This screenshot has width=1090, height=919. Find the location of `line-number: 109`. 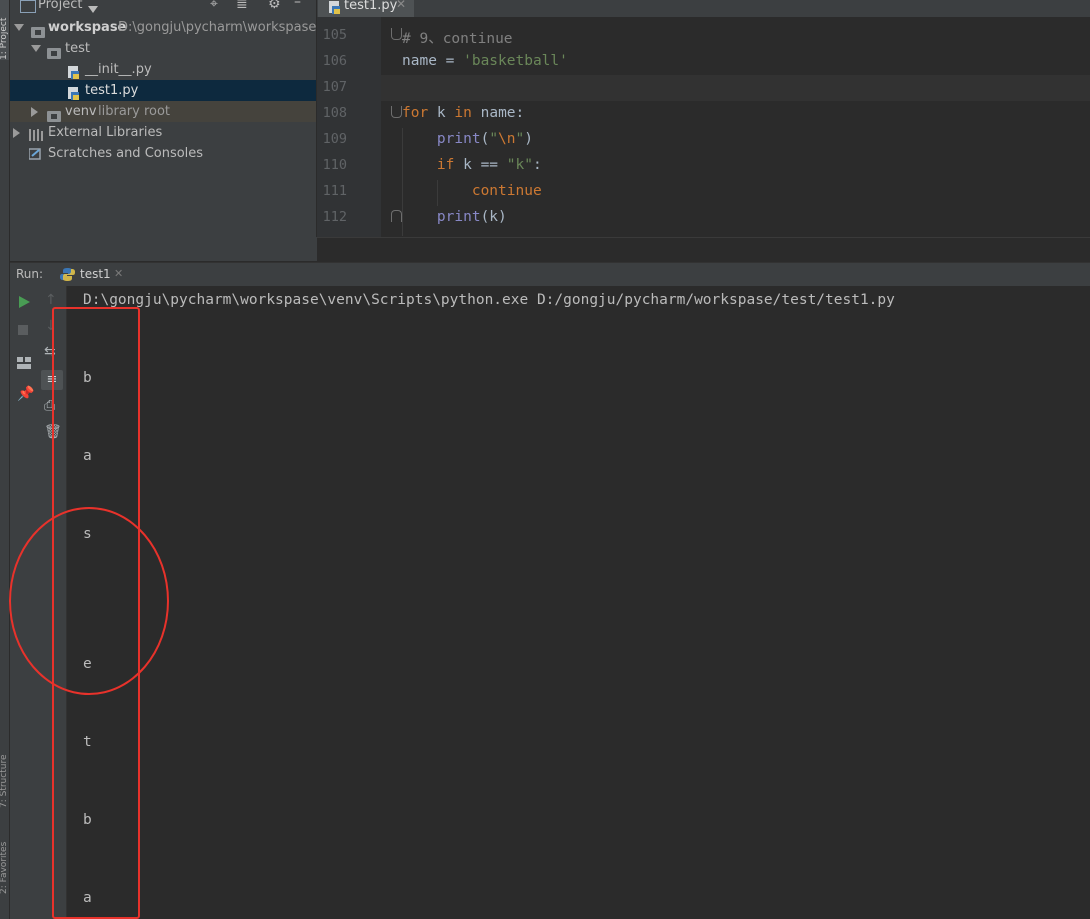

line-number: 109 is located at coordinates (334, 139).